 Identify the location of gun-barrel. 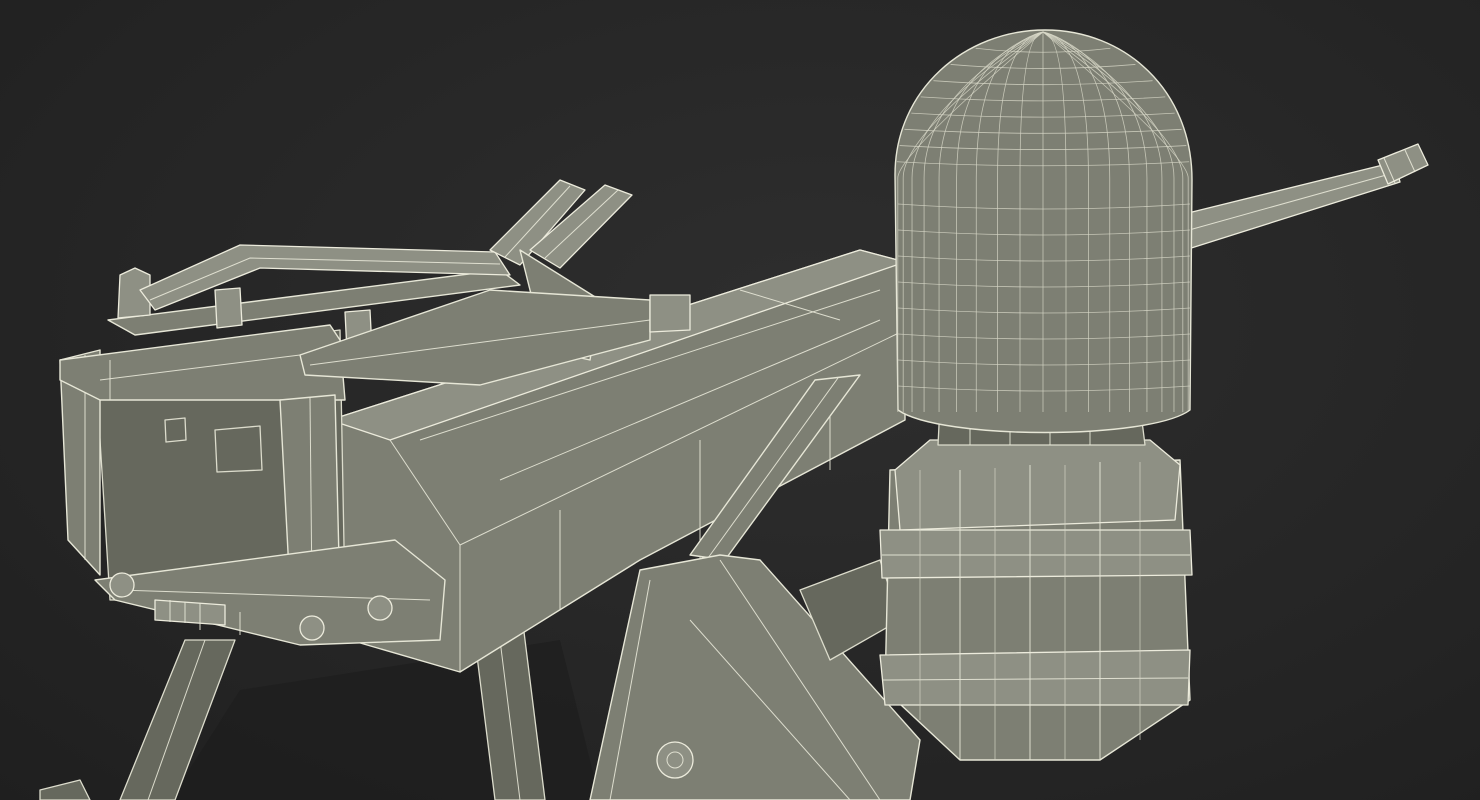
(1304, 197).